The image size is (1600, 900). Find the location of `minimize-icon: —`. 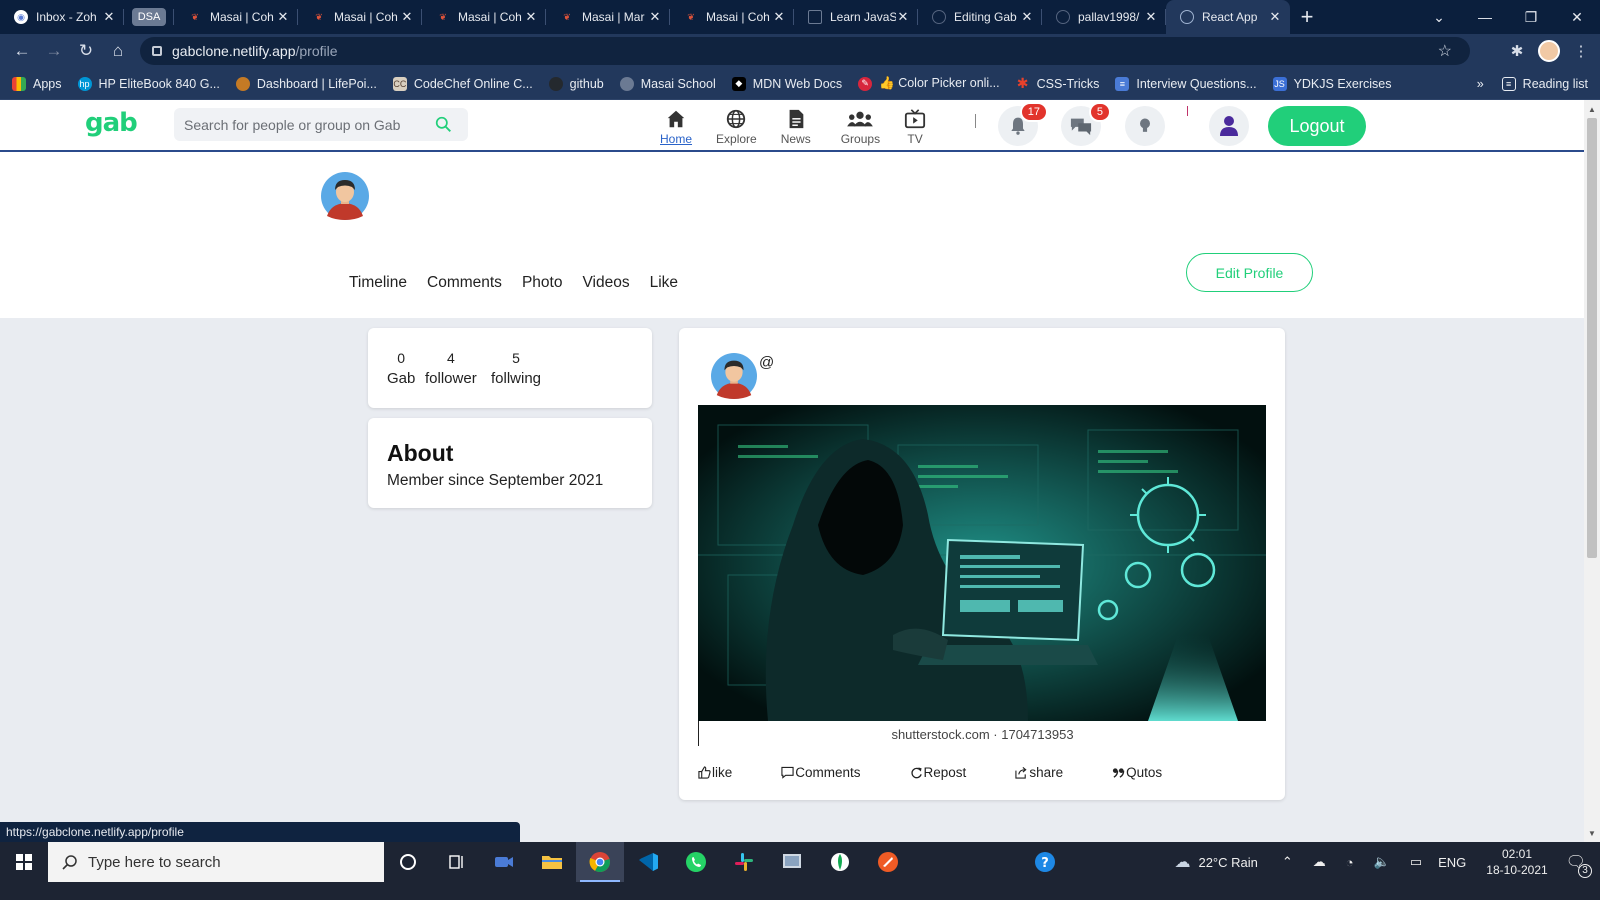

minimize-icon: — is located at coordinates (1485, 17).